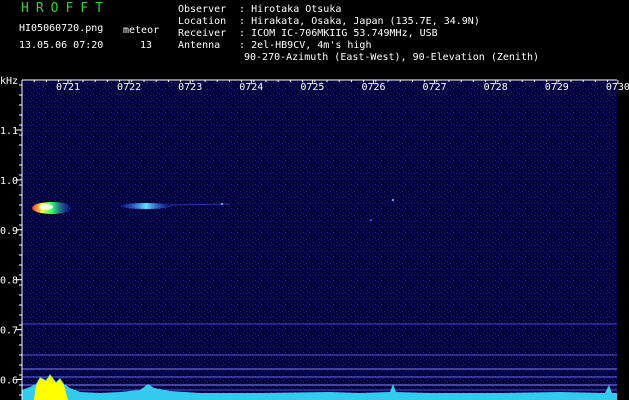  Describe the element at coordinates (9, 181) in the screenshot. I see `y-tick-label: 1.0` at that location.